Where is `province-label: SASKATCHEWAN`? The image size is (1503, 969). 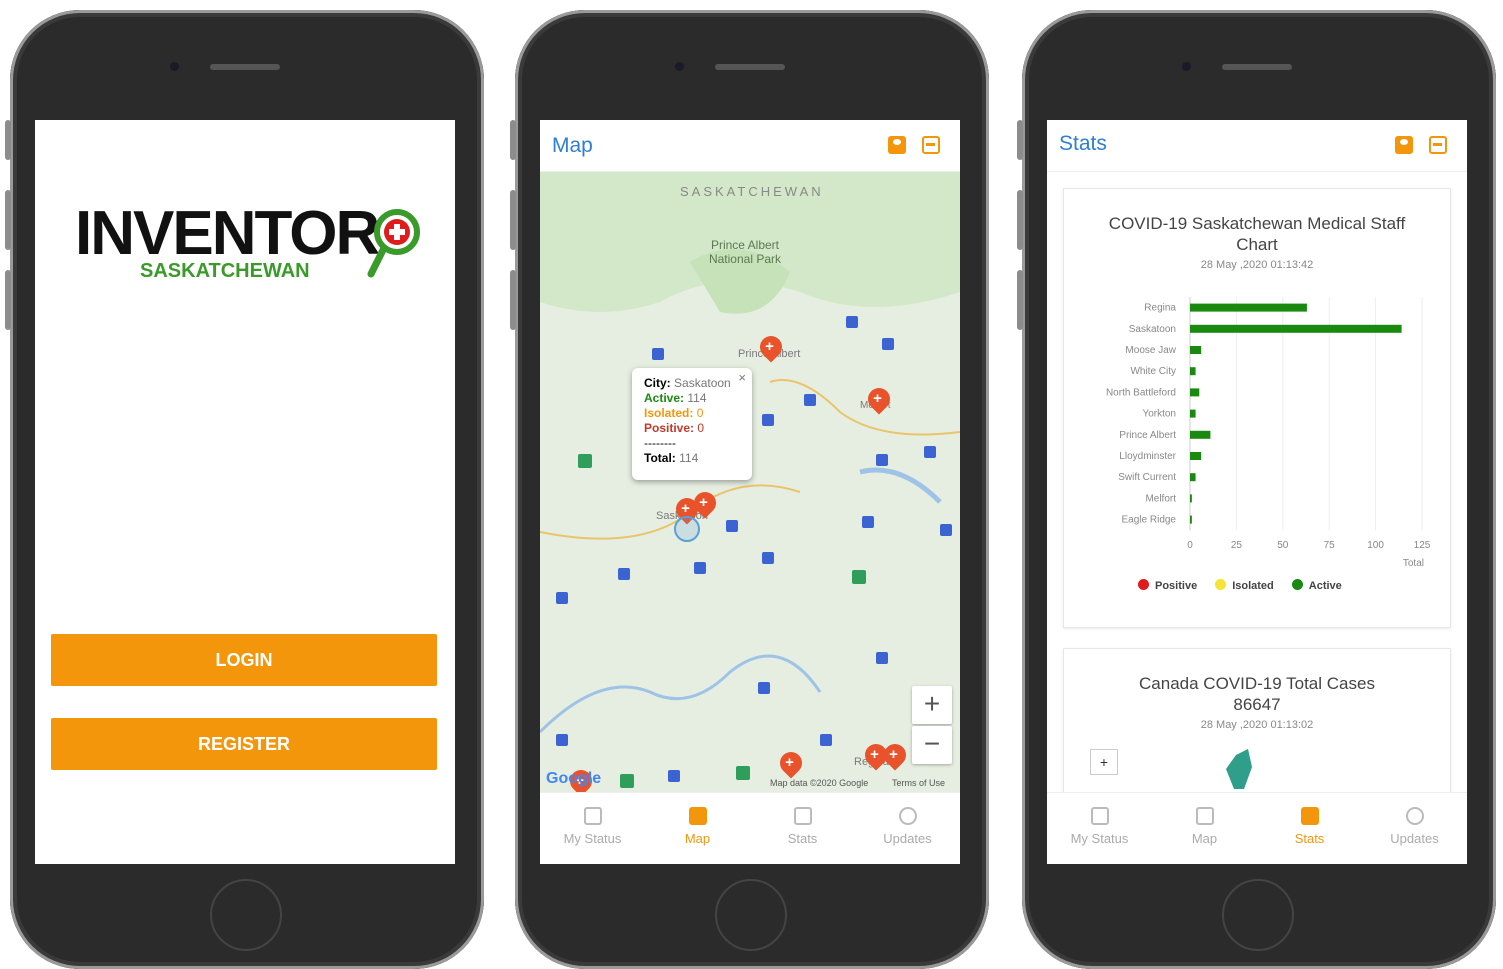
province-label: SASKATCHEWAN is located at coordinates (752, 191).